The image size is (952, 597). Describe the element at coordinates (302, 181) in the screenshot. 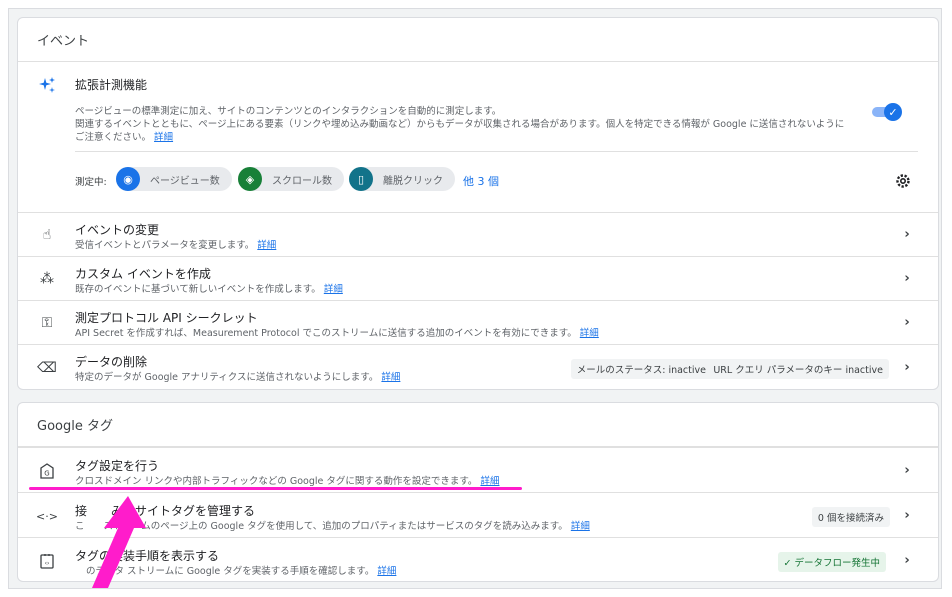

I see `chip-scroll-label: スクロール数` at that location.